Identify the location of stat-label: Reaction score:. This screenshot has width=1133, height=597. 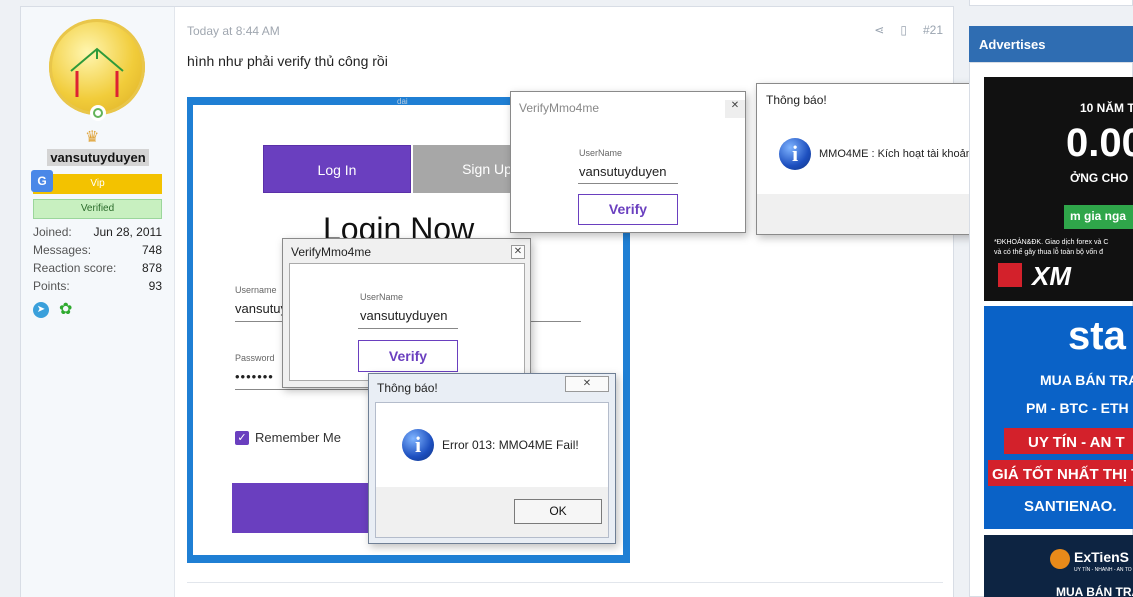
(75, 268).